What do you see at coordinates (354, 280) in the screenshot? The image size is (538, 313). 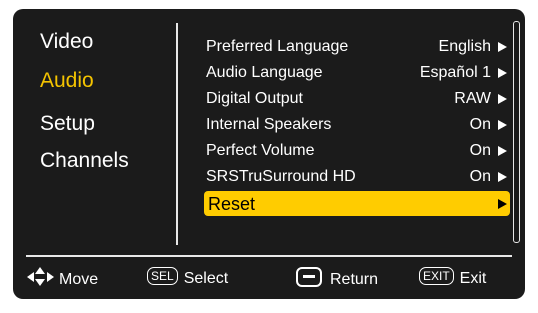 I see `return-label: Return` at bounding box center [354, 280].